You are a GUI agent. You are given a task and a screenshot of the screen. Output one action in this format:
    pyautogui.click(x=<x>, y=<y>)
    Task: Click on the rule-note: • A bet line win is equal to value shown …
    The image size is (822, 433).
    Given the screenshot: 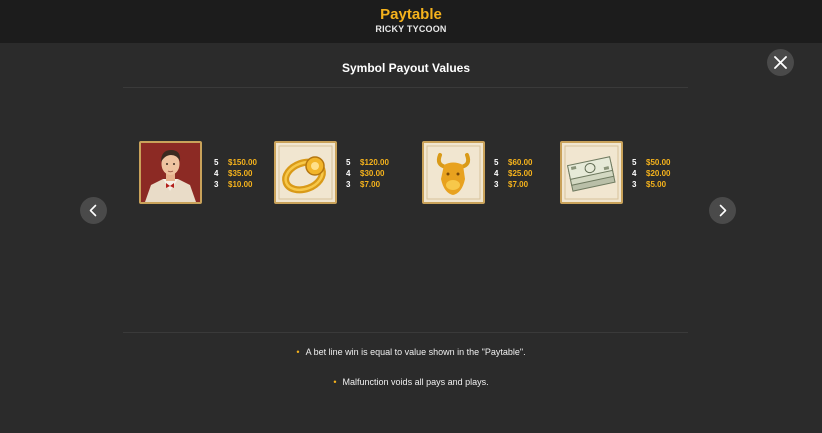 What is the action you would take?
    pyautogui.click(x=411, y=352)
    